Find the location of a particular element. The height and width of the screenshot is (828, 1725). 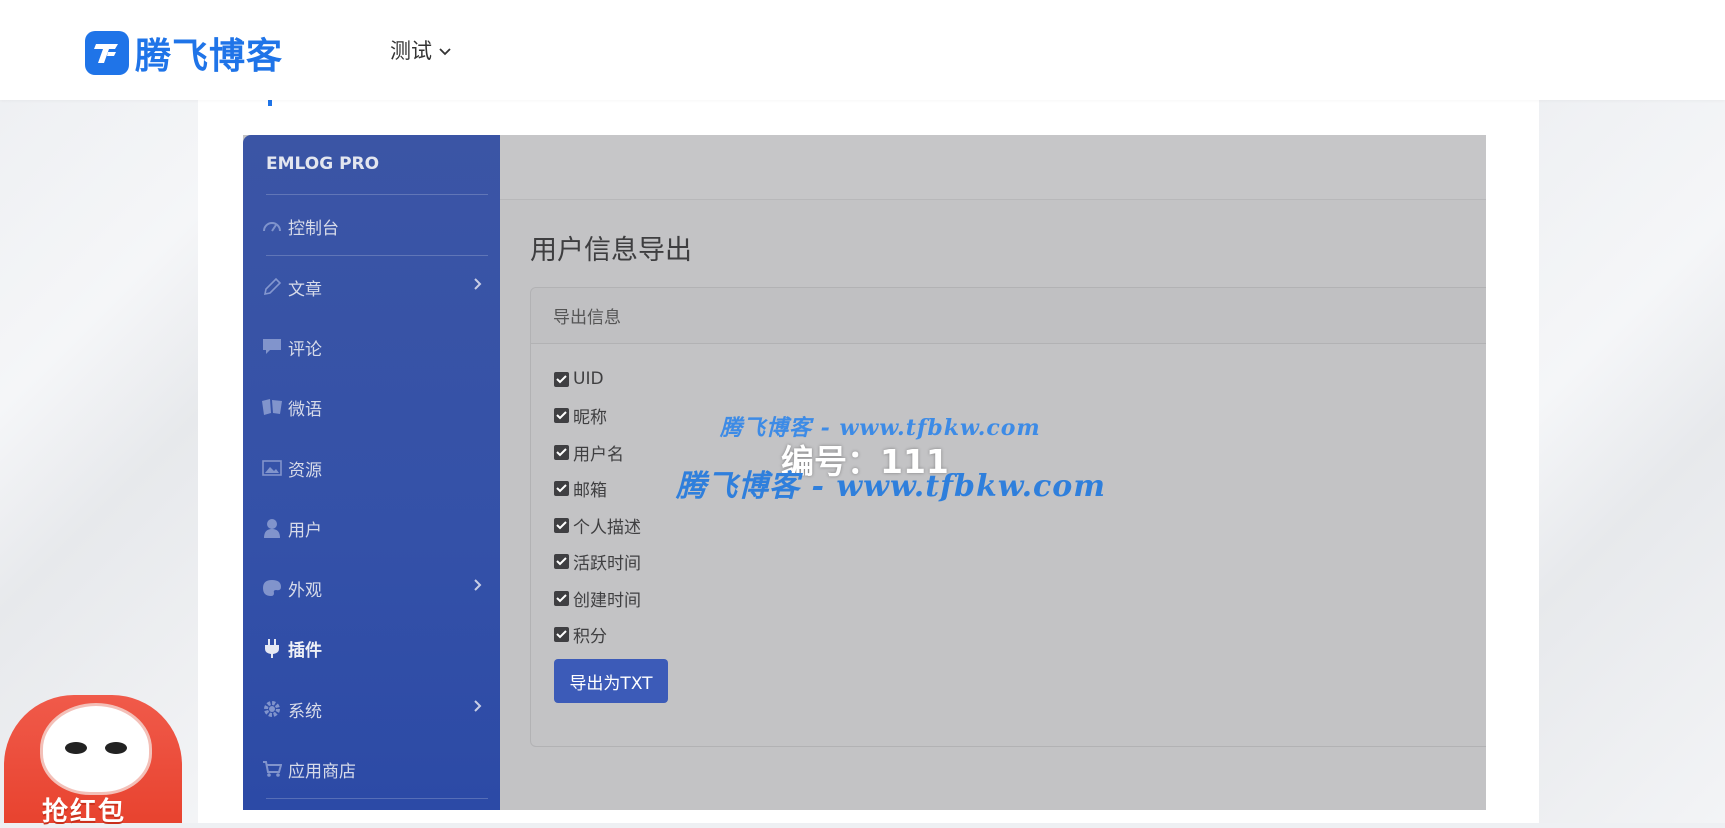

export-txt-button: 导出为TXT is located at coordinates (611, 681).